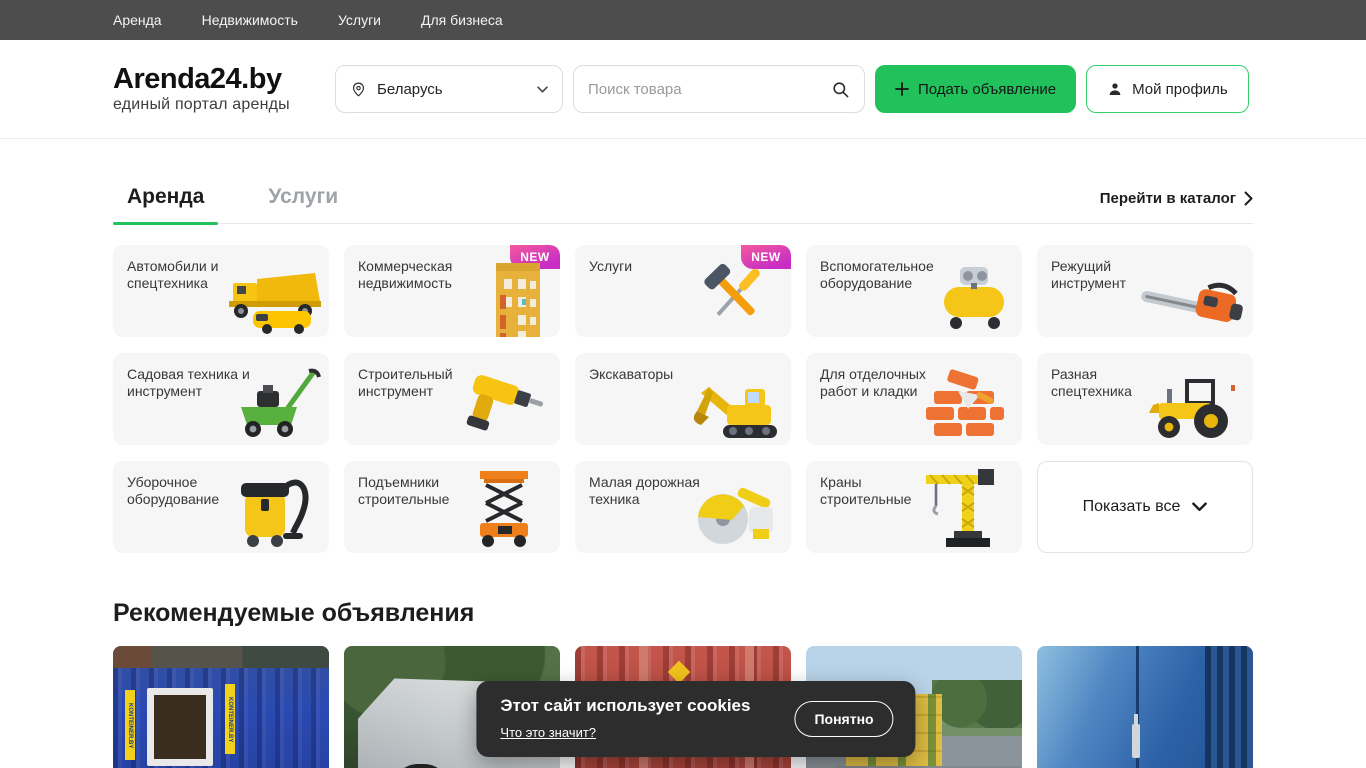  What do you see at coordinates (732, 290) in the screenshot?
I see `tools-icon` at bounding box center [732, 290].